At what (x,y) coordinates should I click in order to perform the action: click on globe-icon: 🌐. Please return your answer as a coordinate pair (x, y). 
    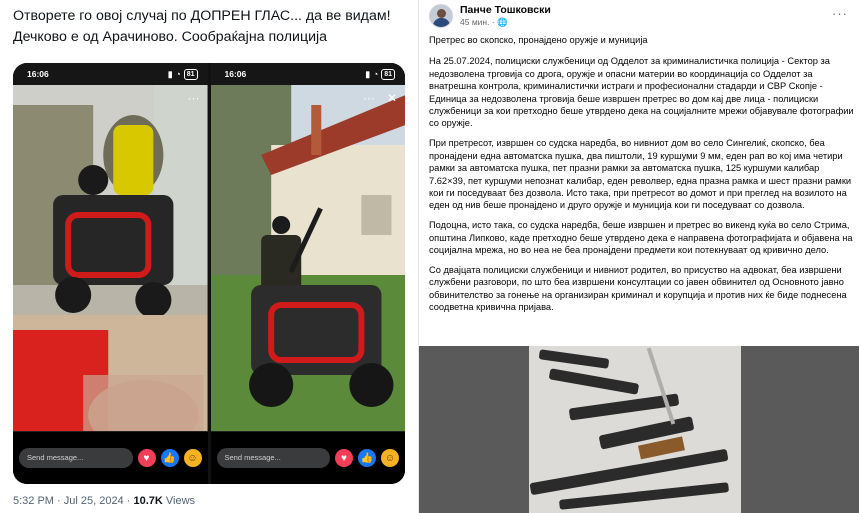
    Looking at the image, I should click on (502, 22).